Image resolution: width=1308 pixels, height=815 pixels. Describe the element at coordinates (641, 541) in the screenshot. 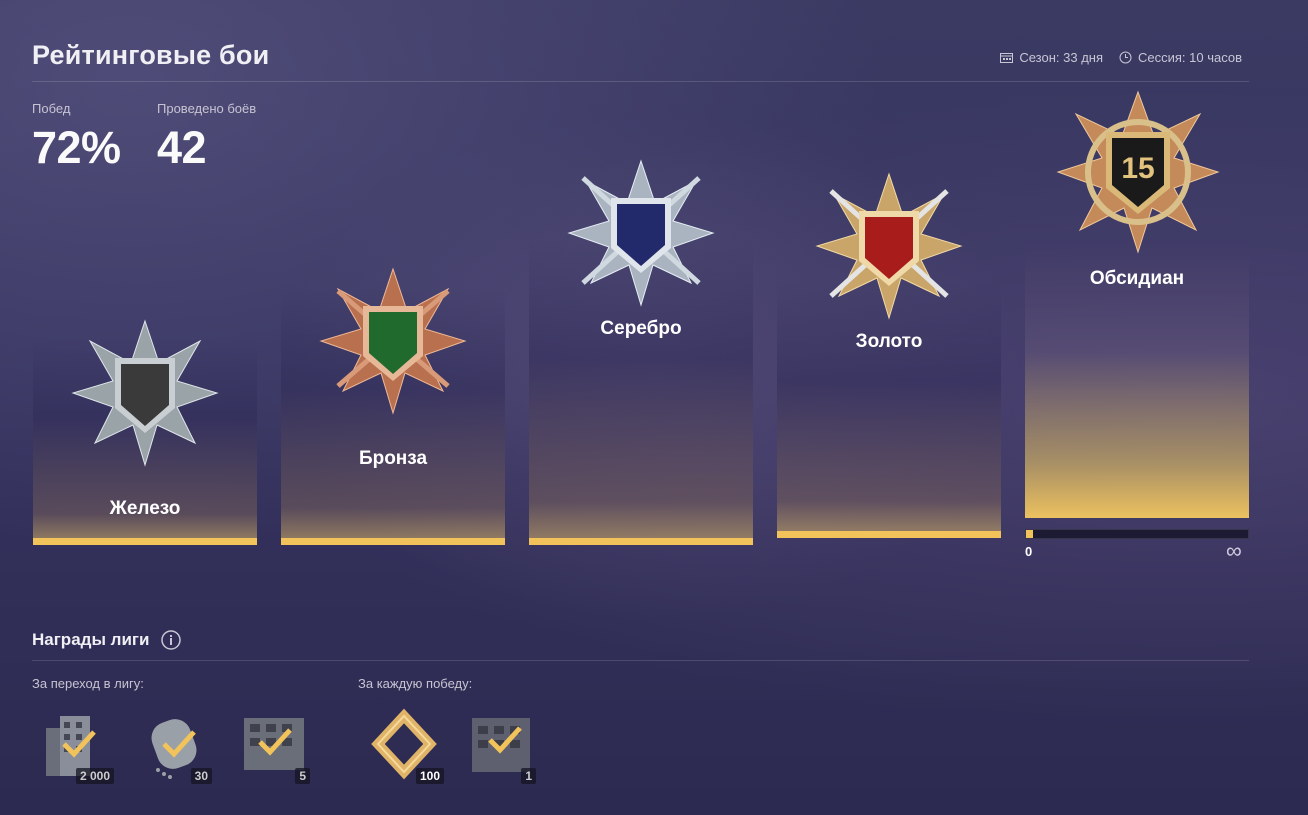

I see `league-progress-silver` at that location.